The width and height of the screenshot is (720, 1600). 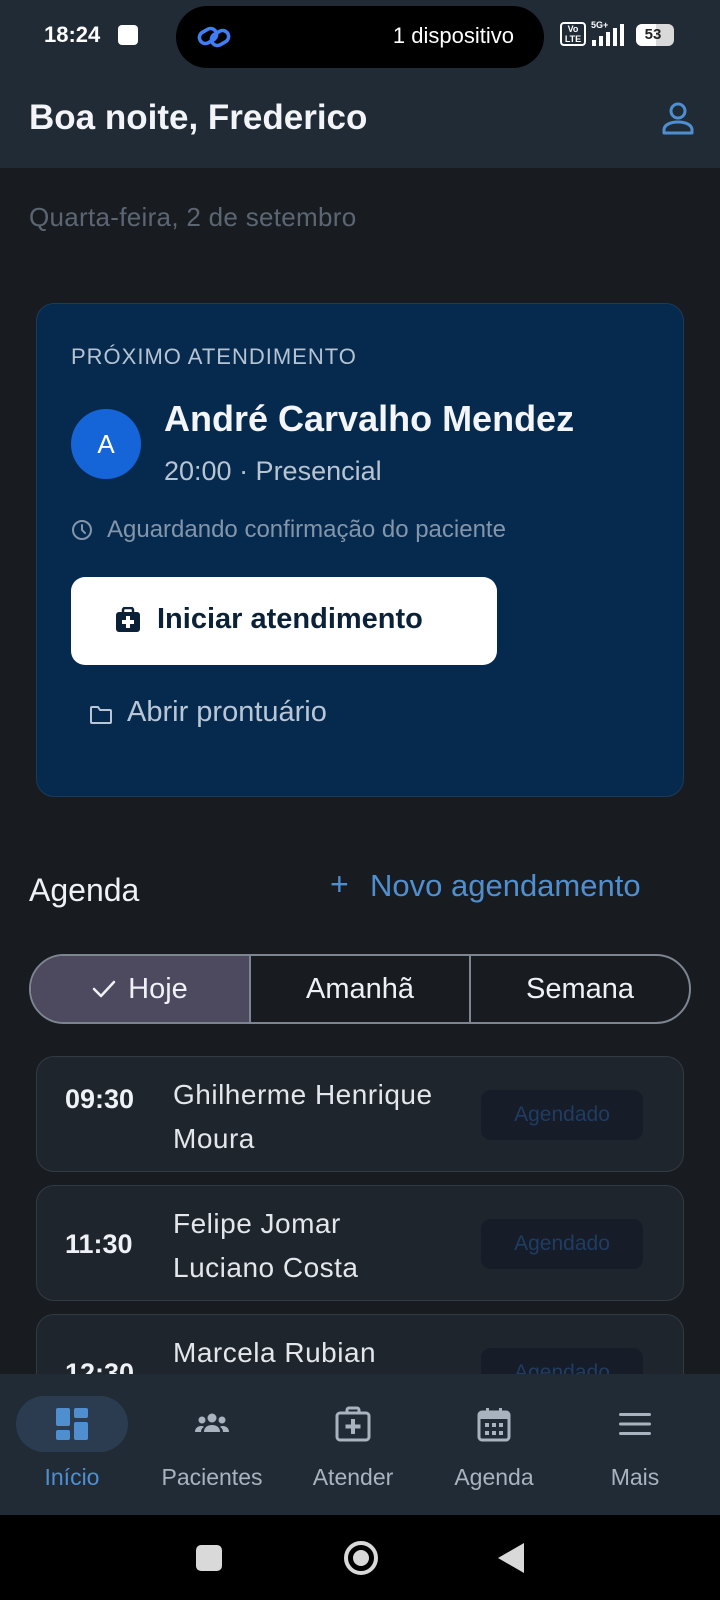 I want to click on new-appointment-label: Novo agendamento, so click(x=505, y=885).